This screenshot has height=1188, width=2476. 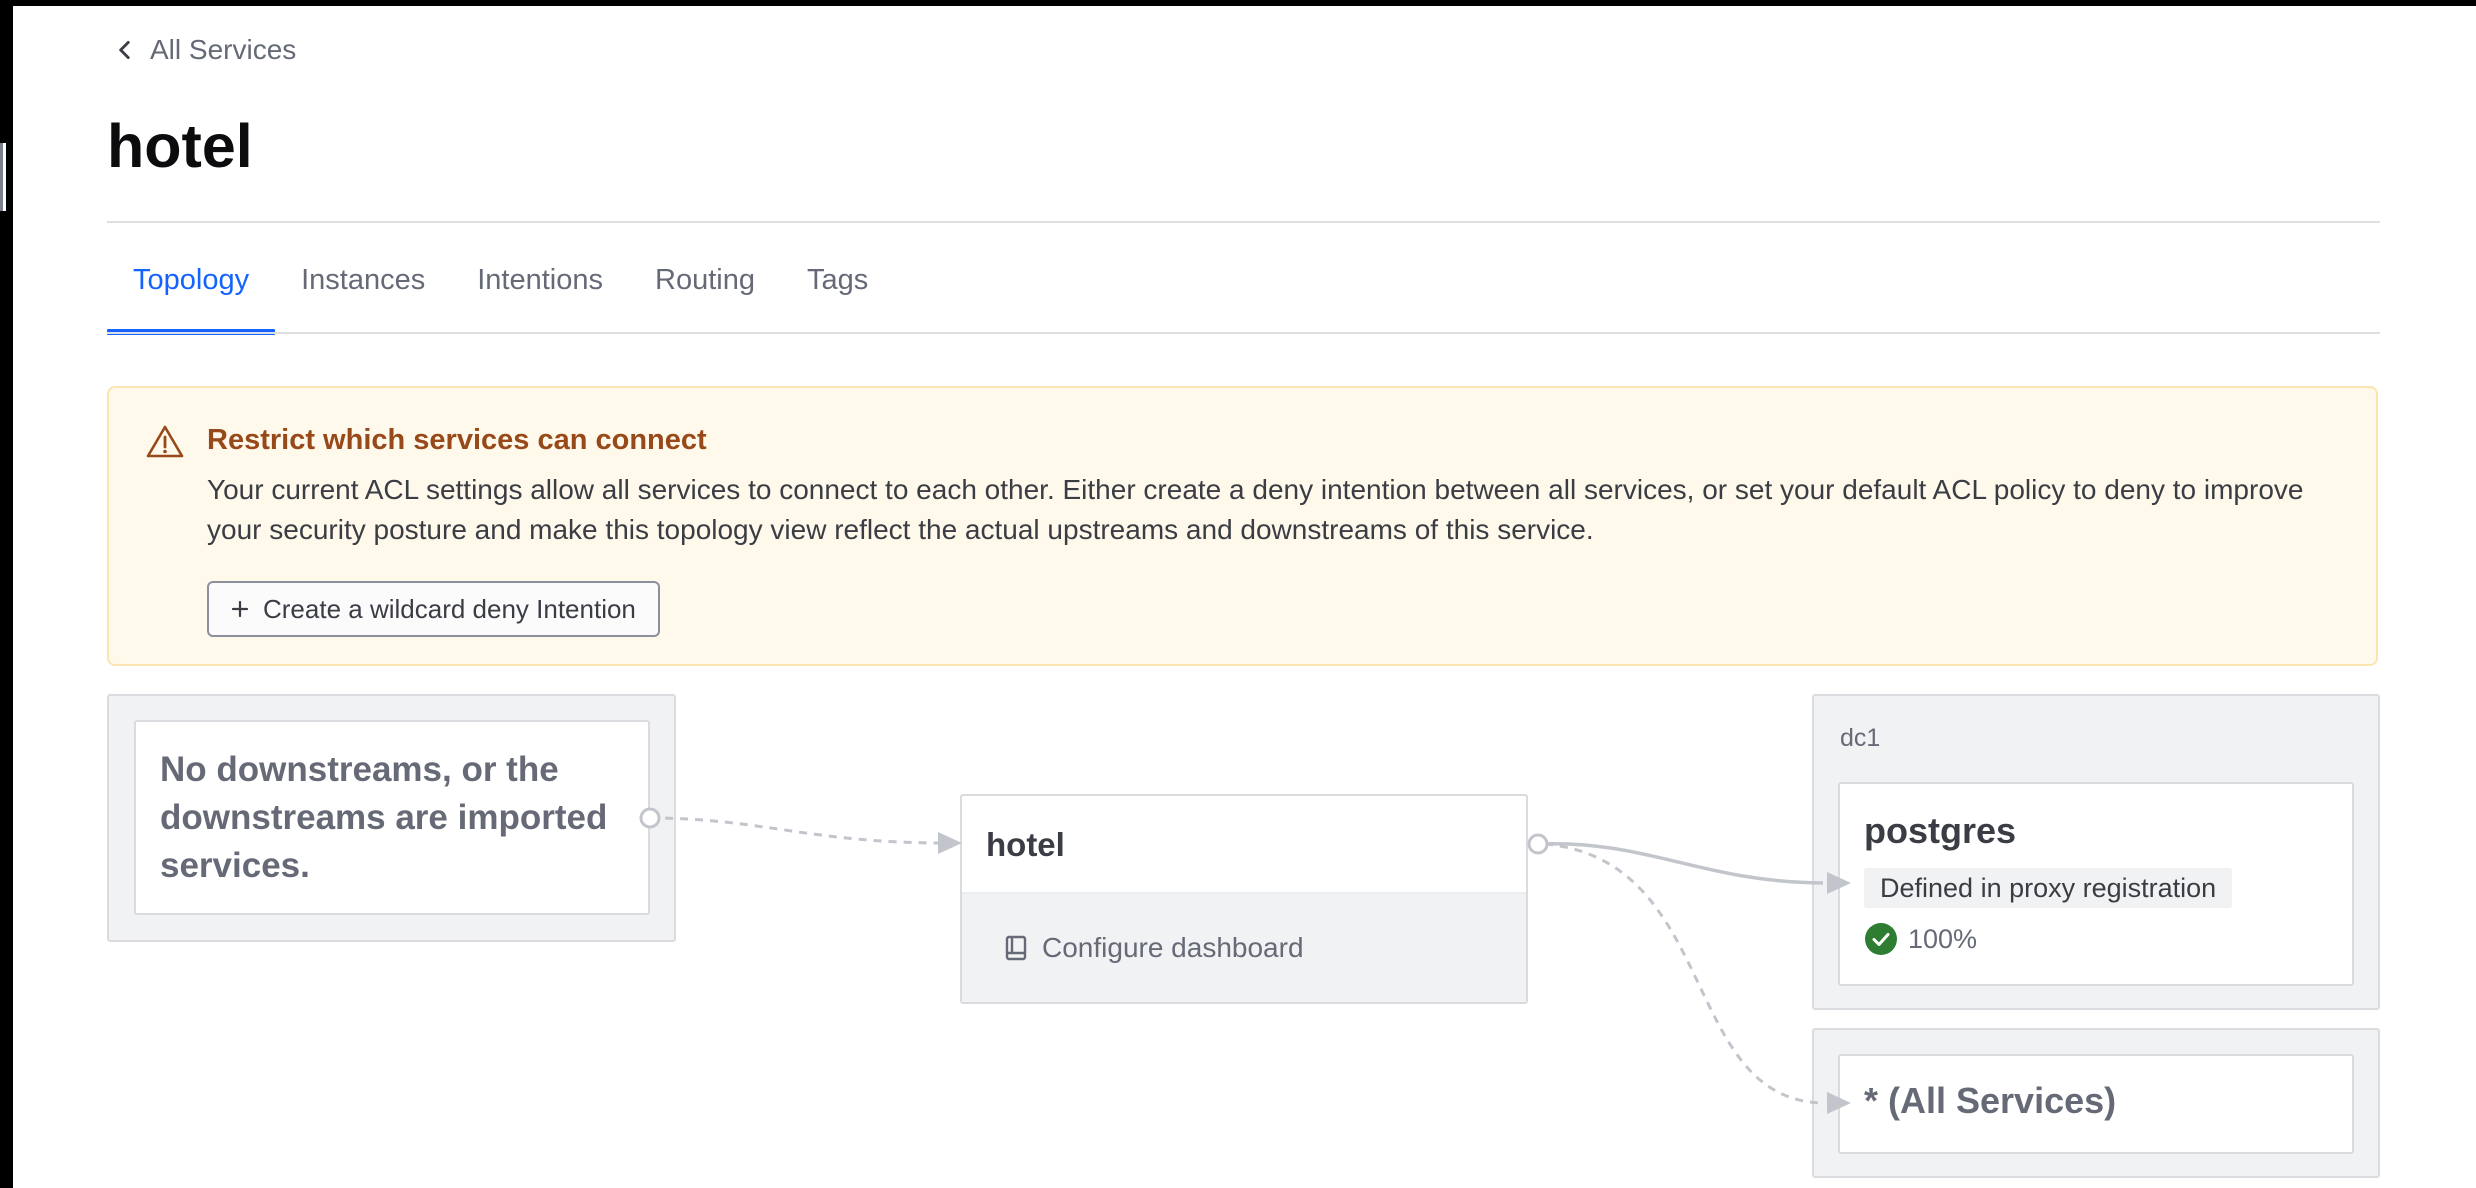 I want to click on wildcard-edge, so click(x=1684, y=973).